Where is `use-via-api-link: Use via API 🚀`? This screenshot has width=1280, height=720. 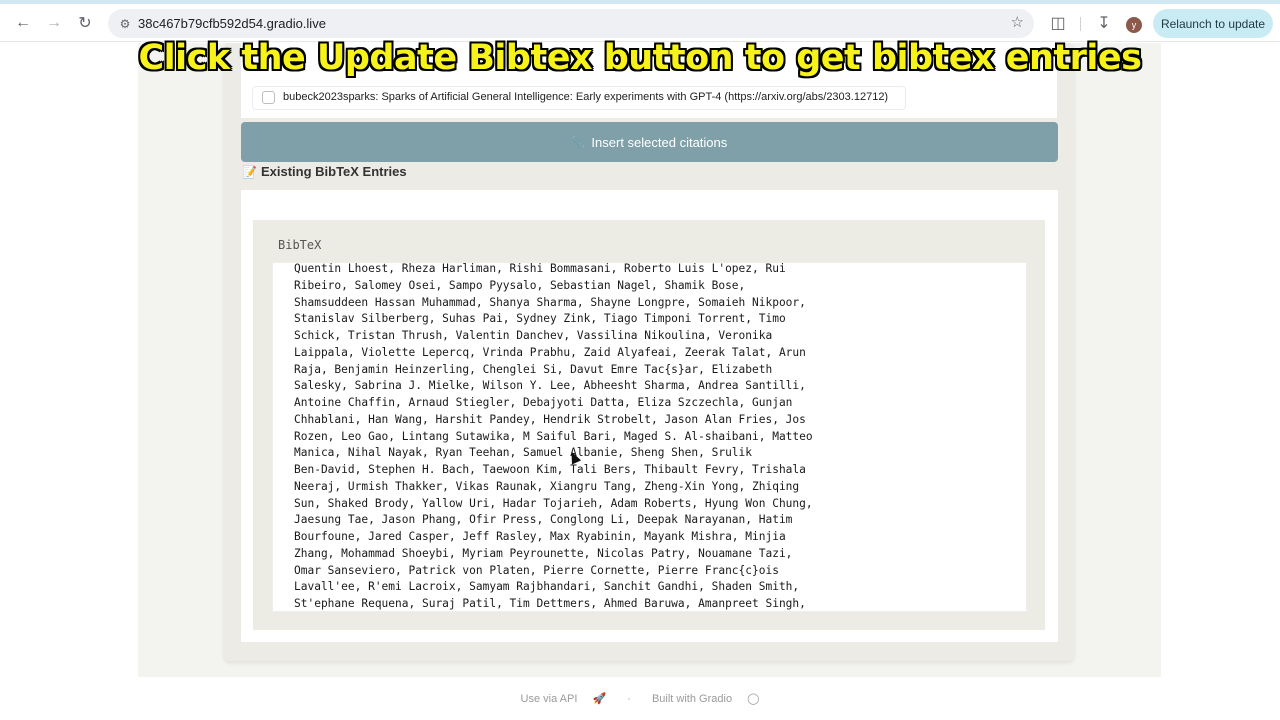
use-via-api-link: Use via API 🚀 is located at coordinates (564, 699).